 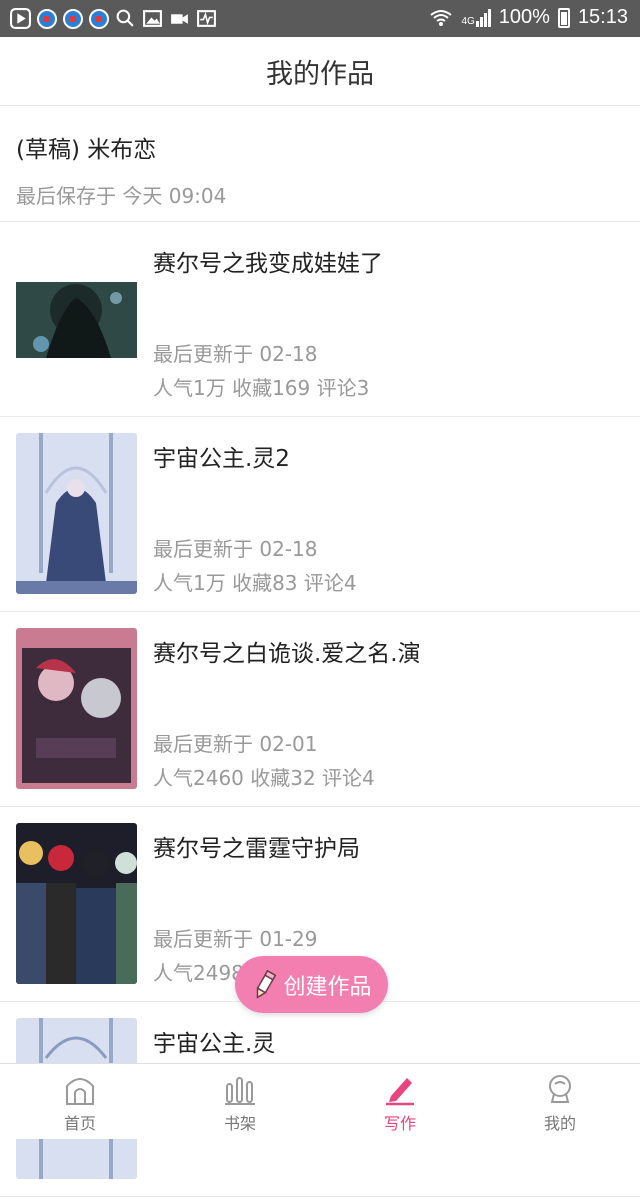 What do you see at coordinates (264, 778) in the screenshot?
I see `work-stats: 人气2460 收藏32 评论4` at bounding box center [264, 778].